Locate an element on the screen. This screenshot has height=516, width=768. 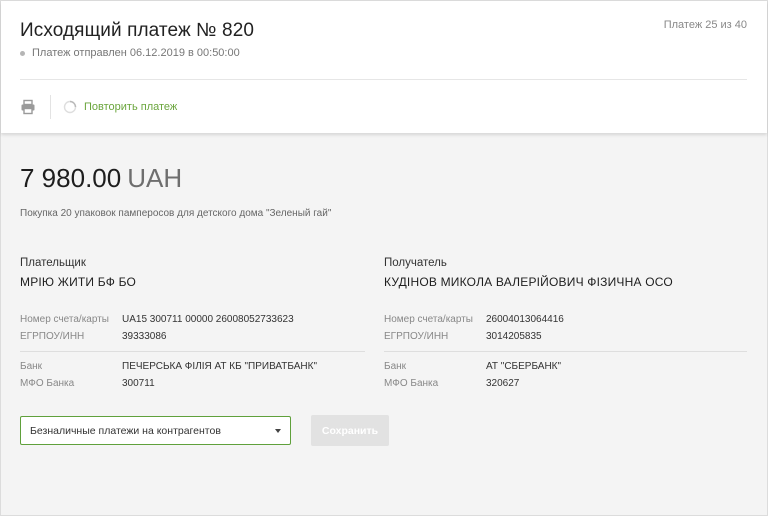
payer-edrpou-value: 39333086 is located at coordinates (144, 336).